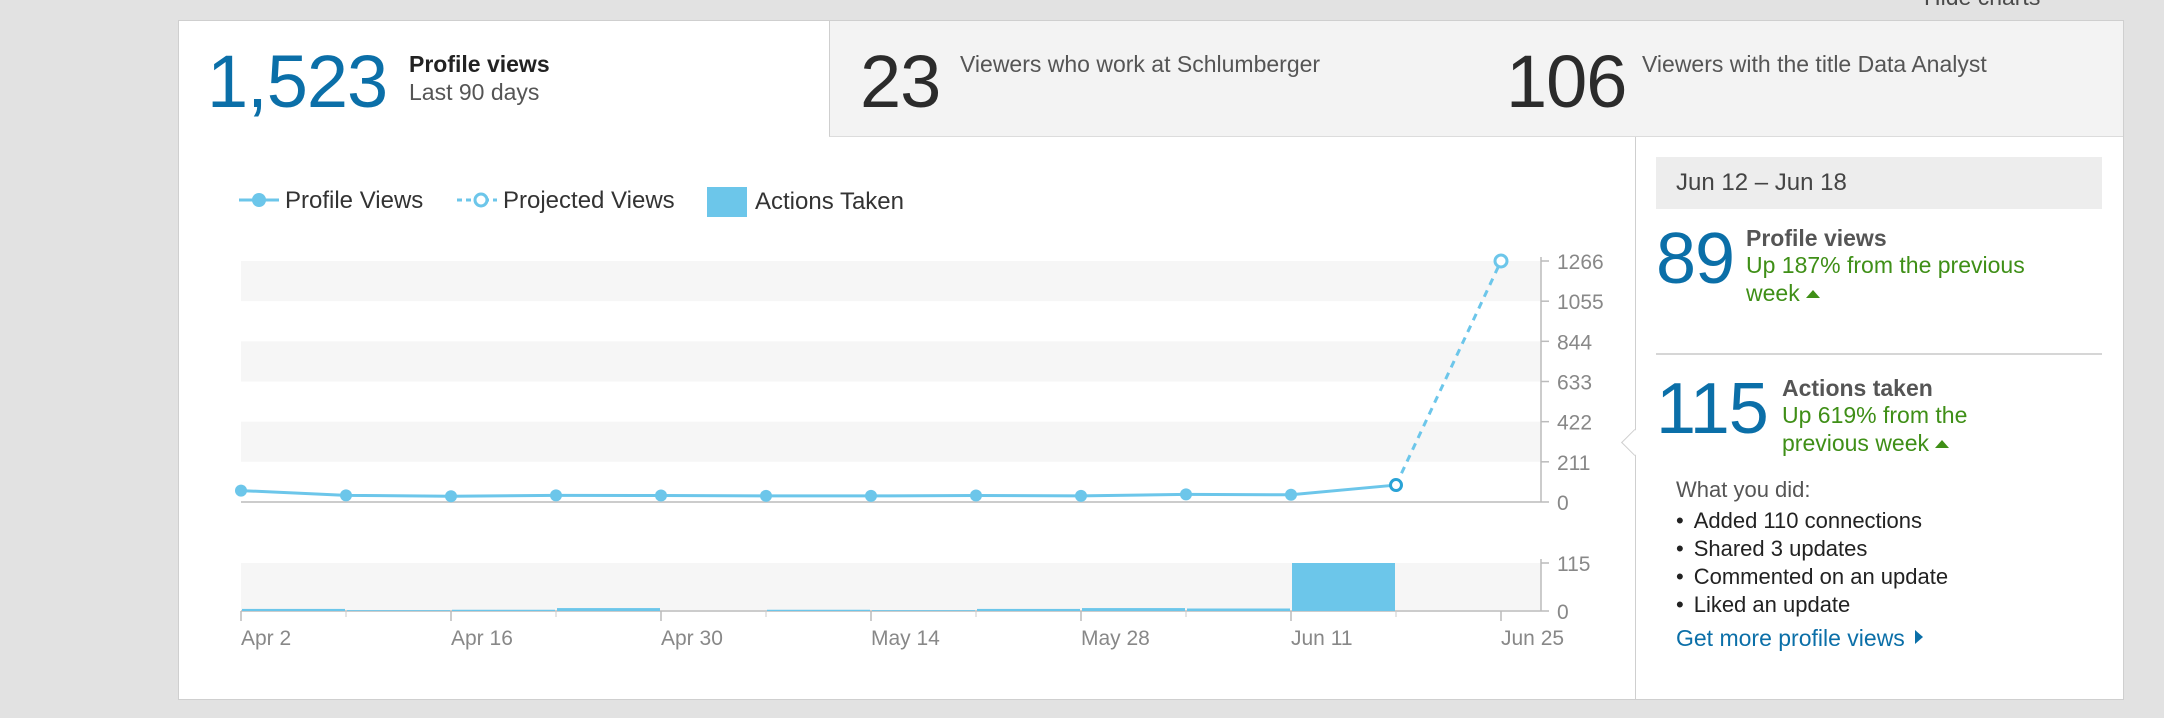  I want to click on y-tick-label: 844, so click(1574, 342).